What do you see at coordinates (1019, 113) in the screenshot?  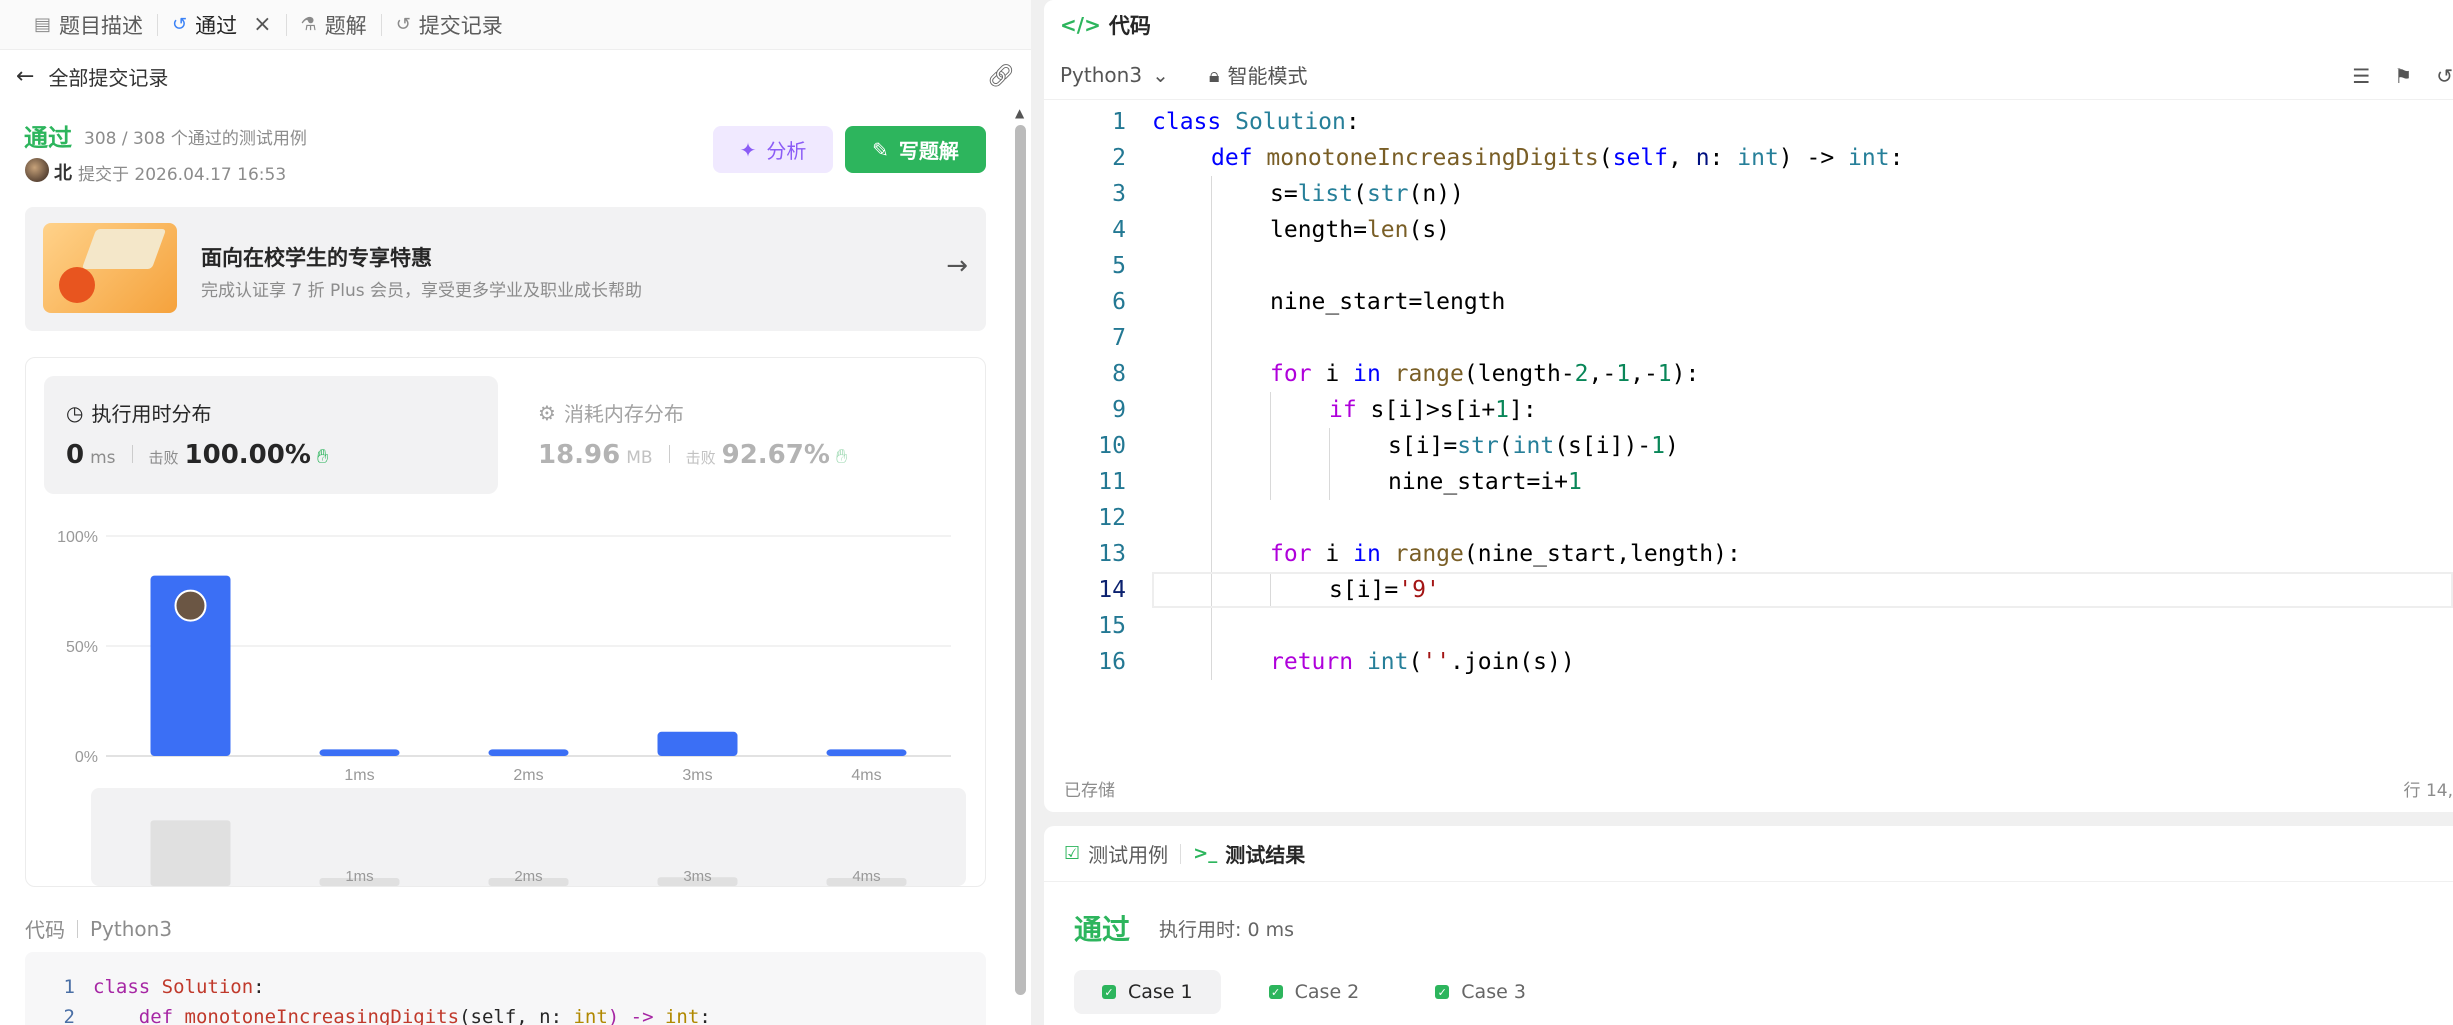 I see `scroll-up-icon: ▲` at bounding box center [1019, 113].